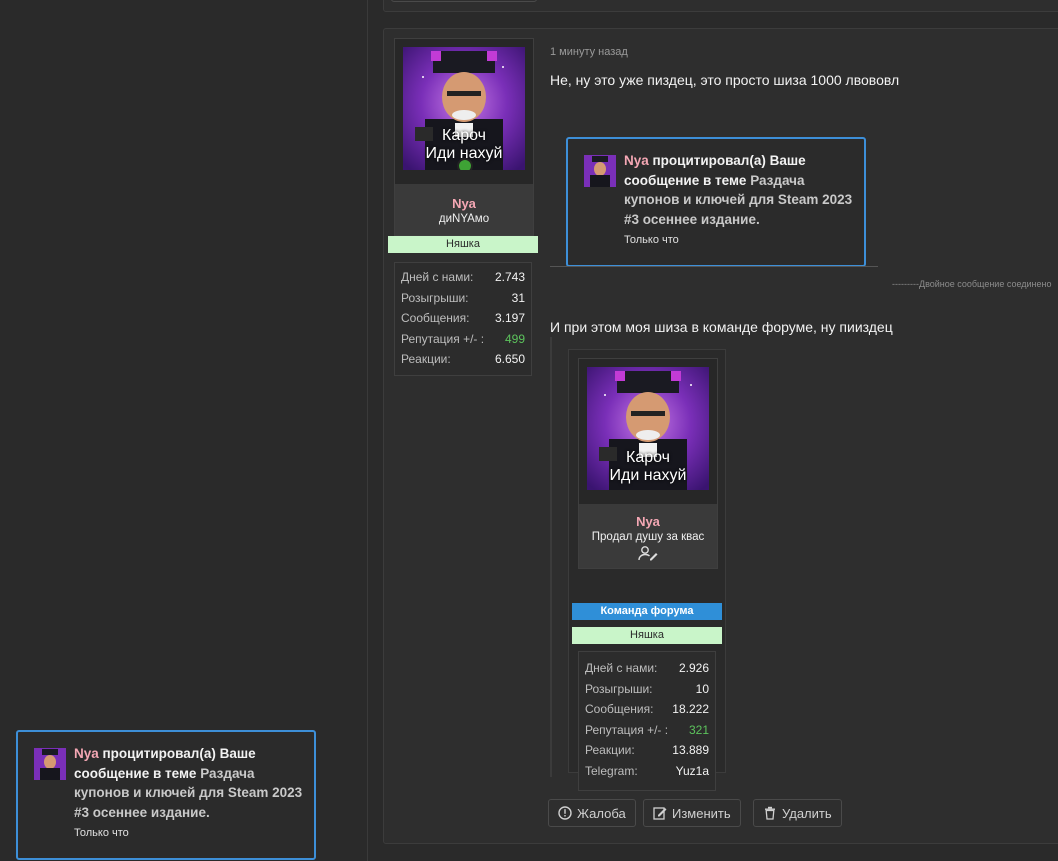 The width and height of the screenshot is (1058, 861). I want to click on author-info: Nya диNYAмо, so click(464, 210).